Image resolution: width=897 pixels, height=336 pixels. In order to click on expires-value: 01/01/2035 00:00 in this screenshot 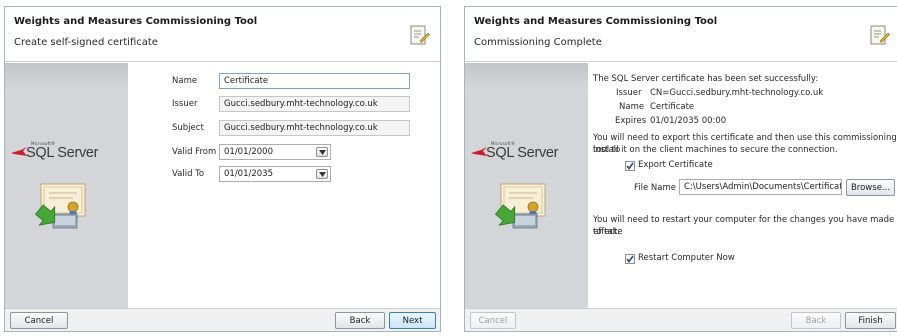, I will do `click(688, 121)`.